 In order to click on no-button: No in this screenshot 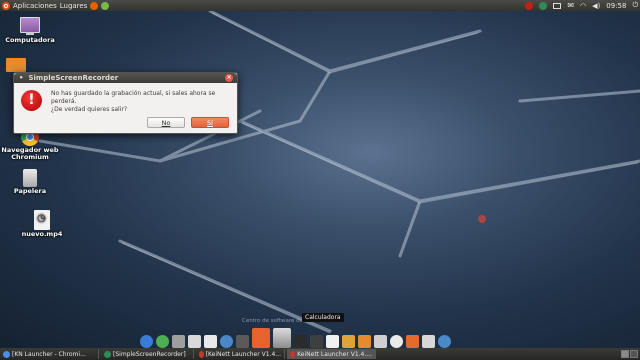, I will do `click(166, 122)`.